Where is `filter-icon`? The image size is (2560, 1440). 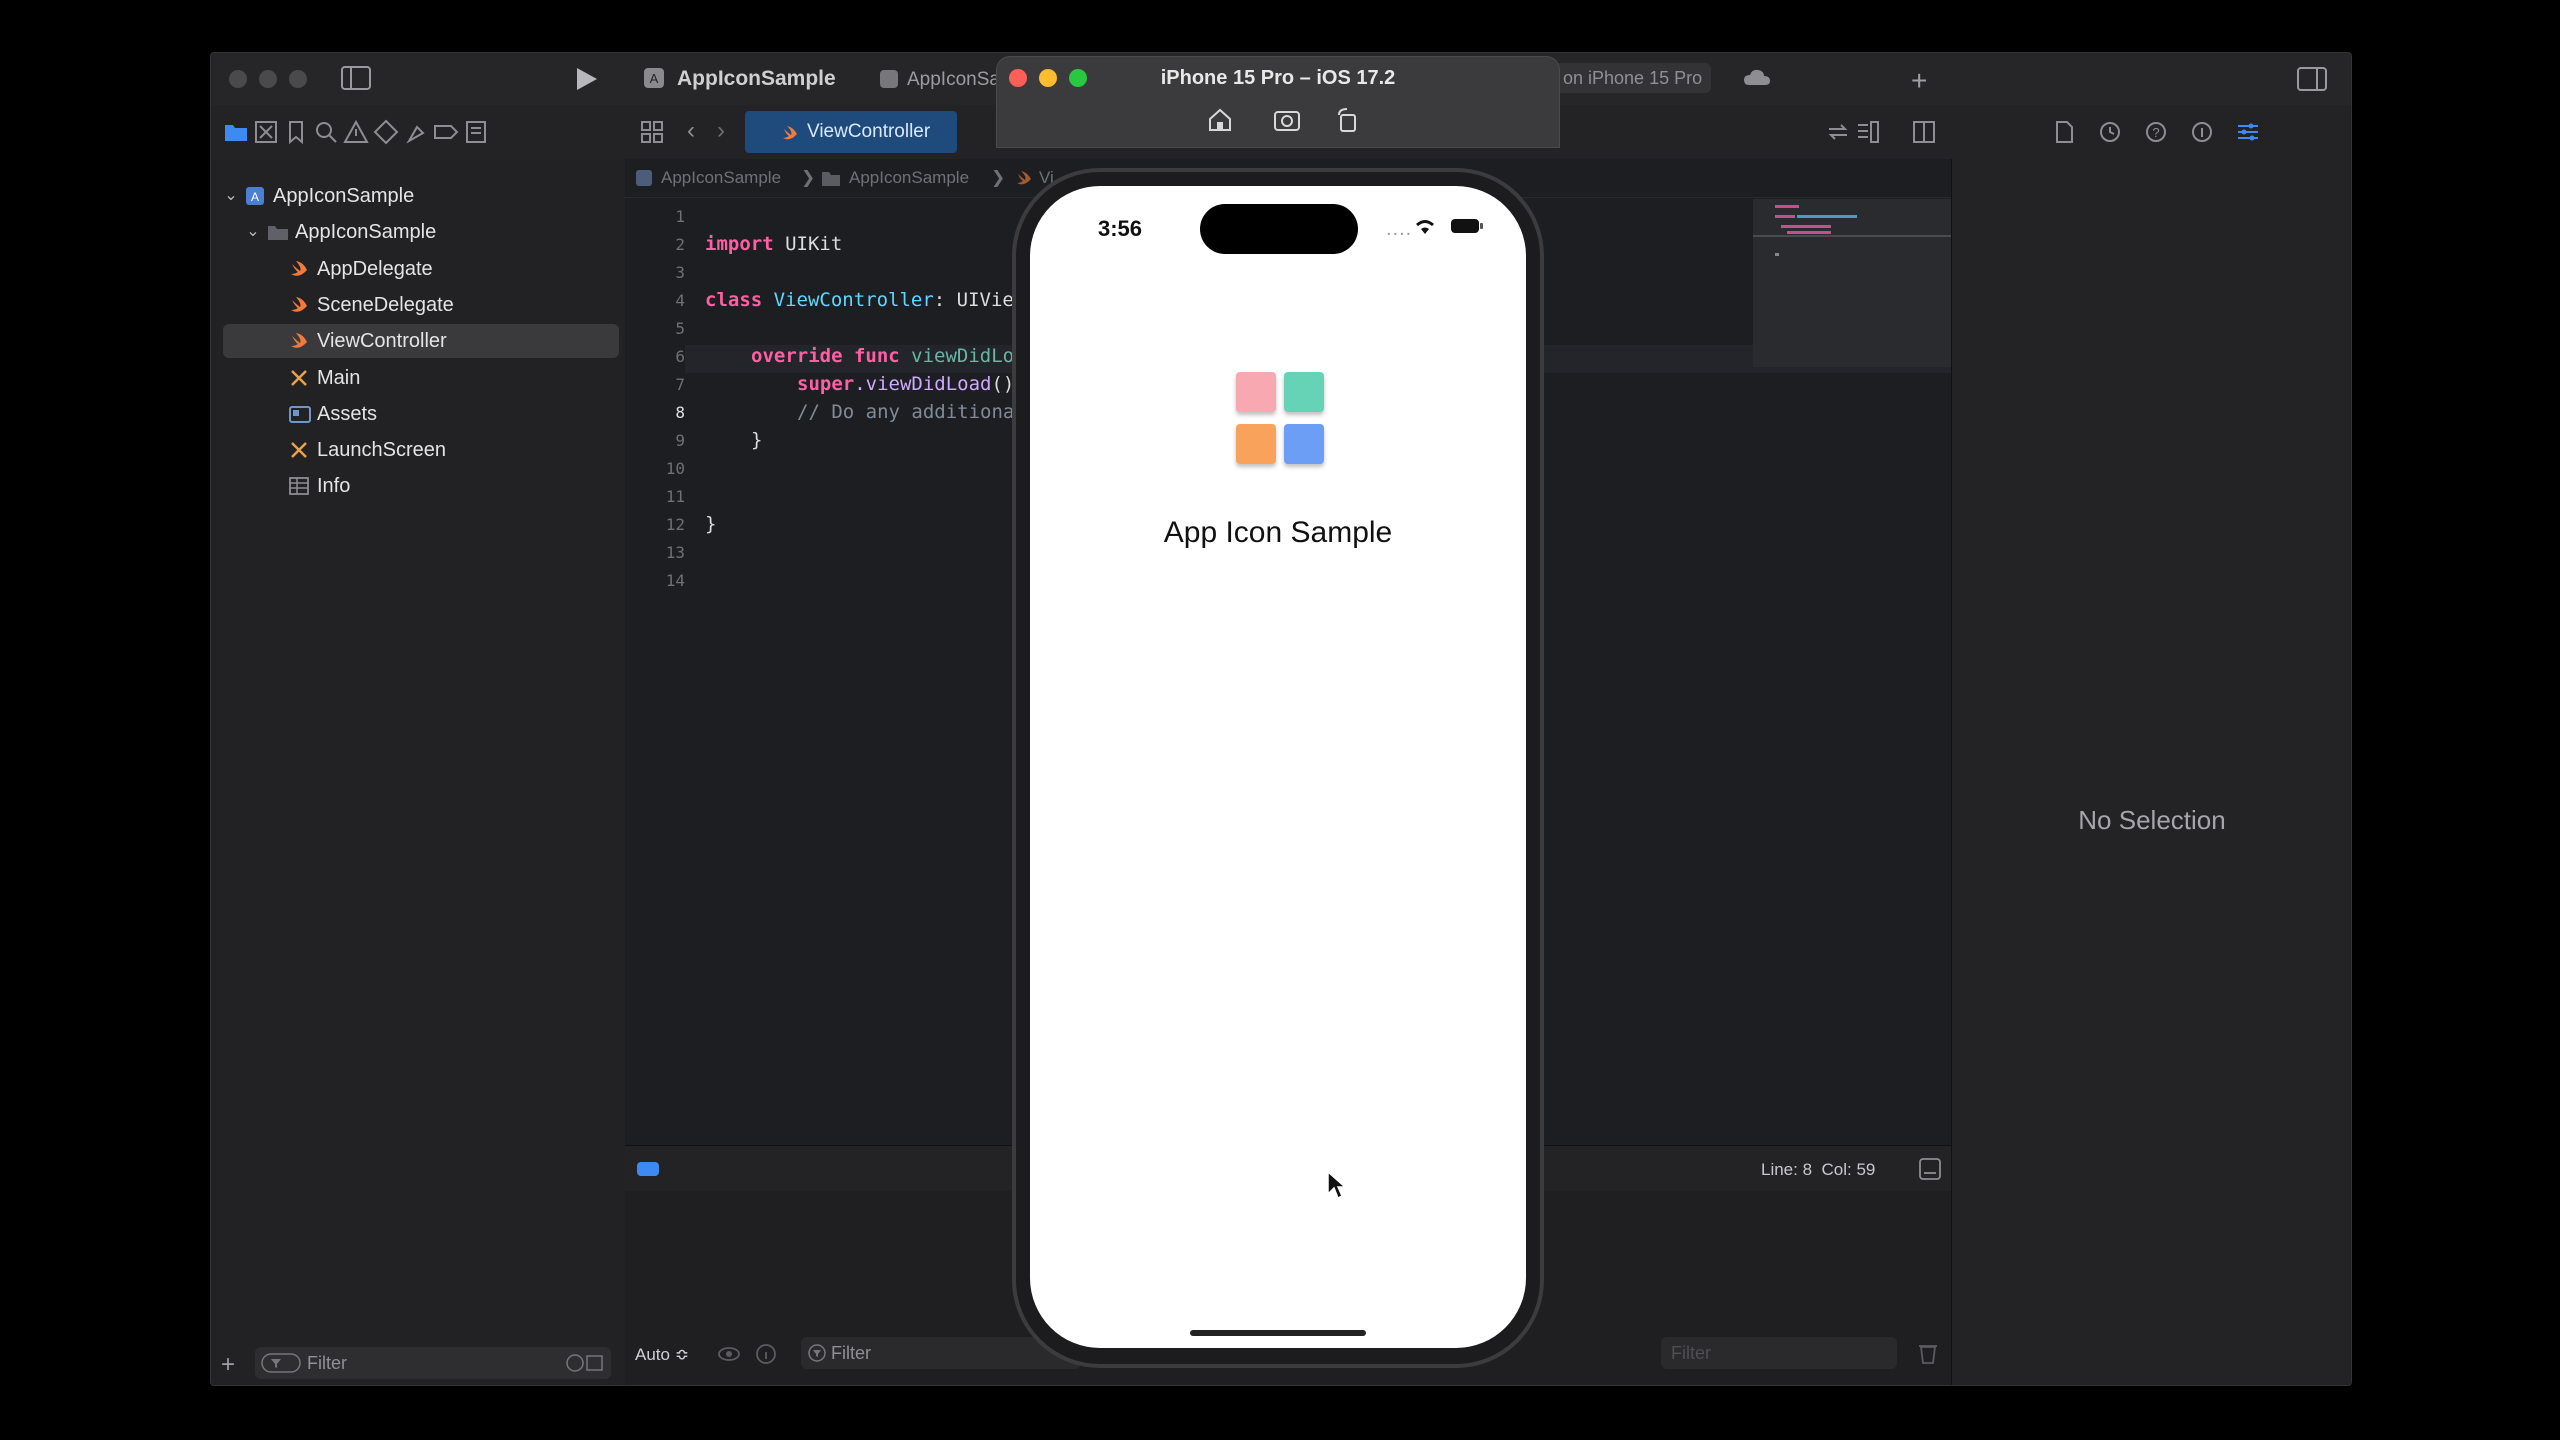 filter-icon is located at coordinates (281, 1363).